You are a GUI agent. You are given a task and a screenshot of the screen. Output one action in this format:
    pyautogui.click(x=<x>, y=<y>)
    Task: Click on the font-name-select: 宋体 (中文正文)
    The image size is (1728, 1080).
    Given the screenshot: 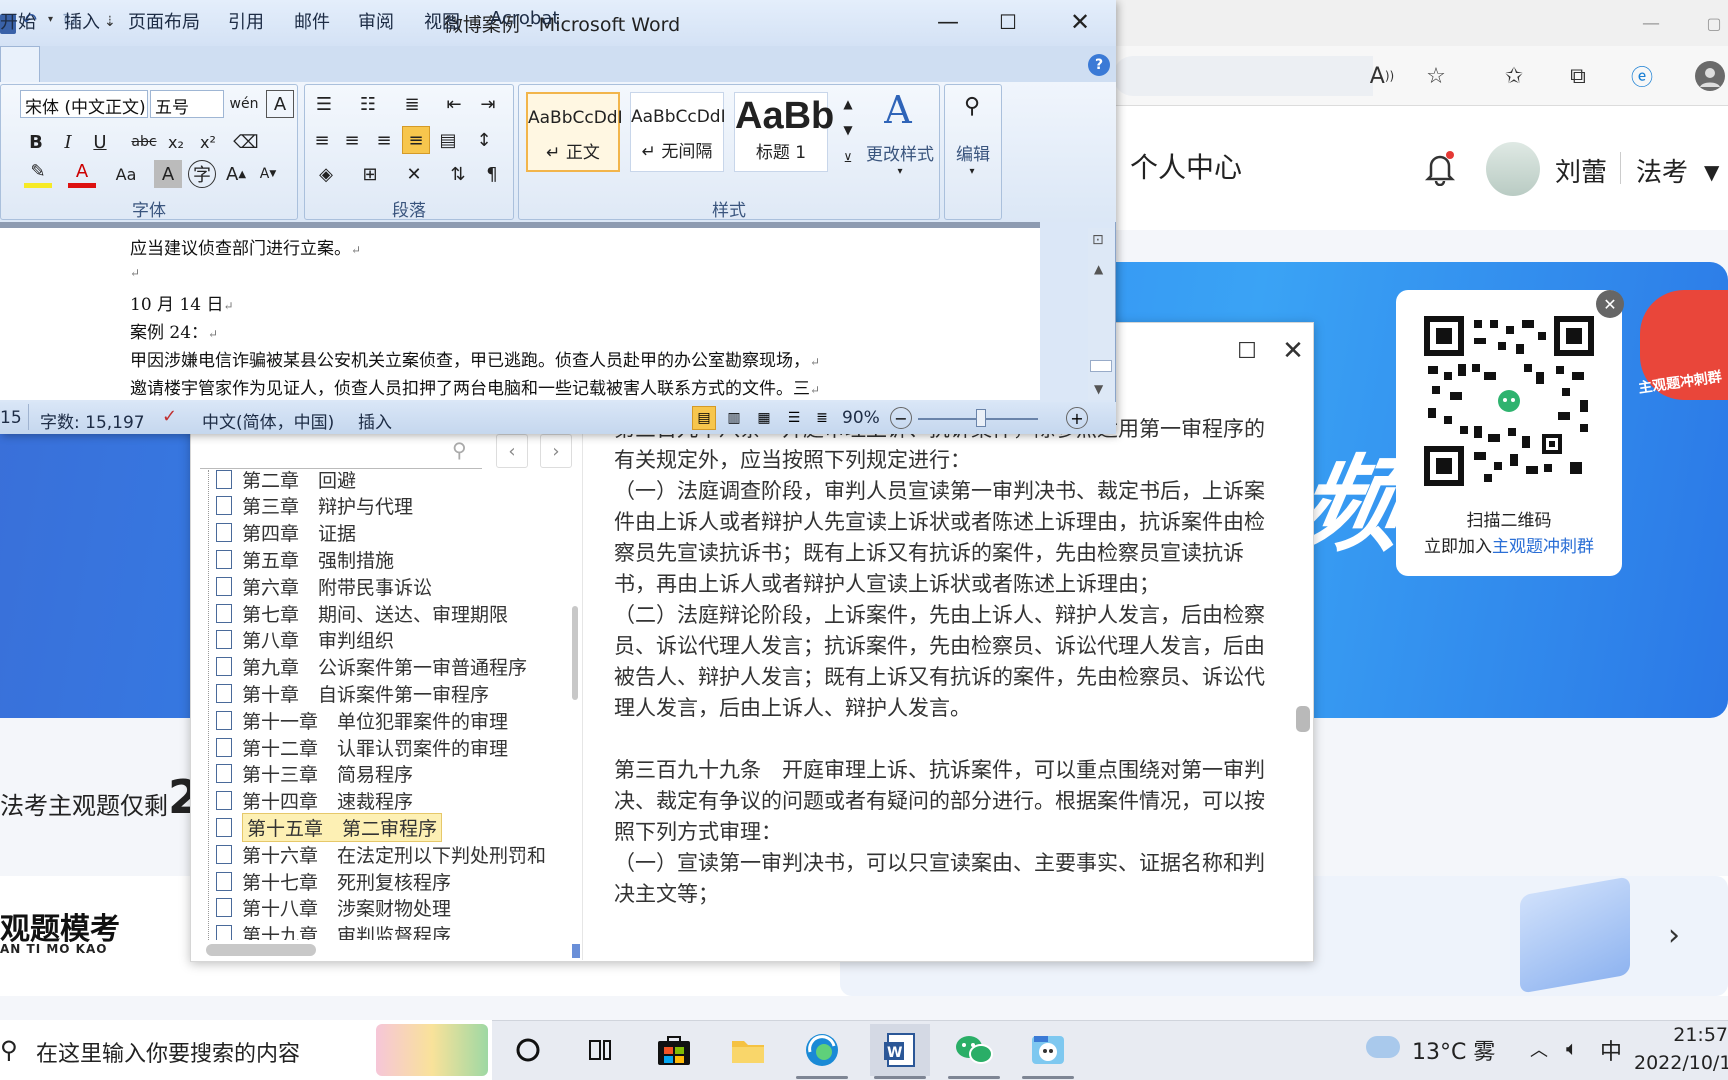 What is the action you would take?
    pyautogui.click(x=84, y=104)
    